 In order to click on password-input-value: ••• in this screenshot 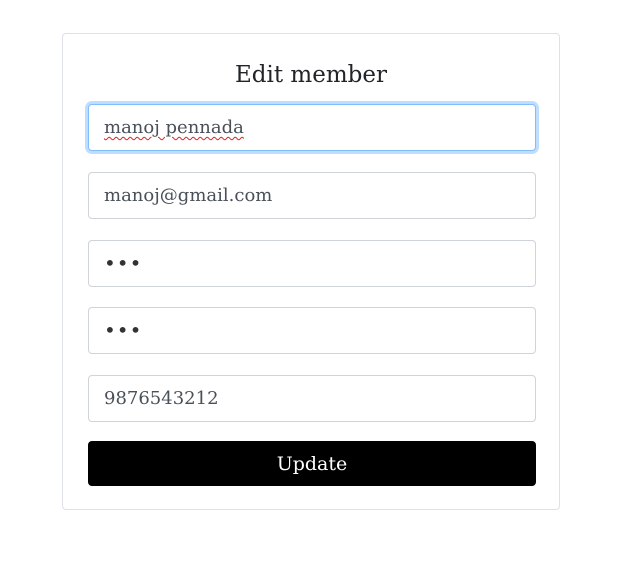, I will do `click(123, 263)`.